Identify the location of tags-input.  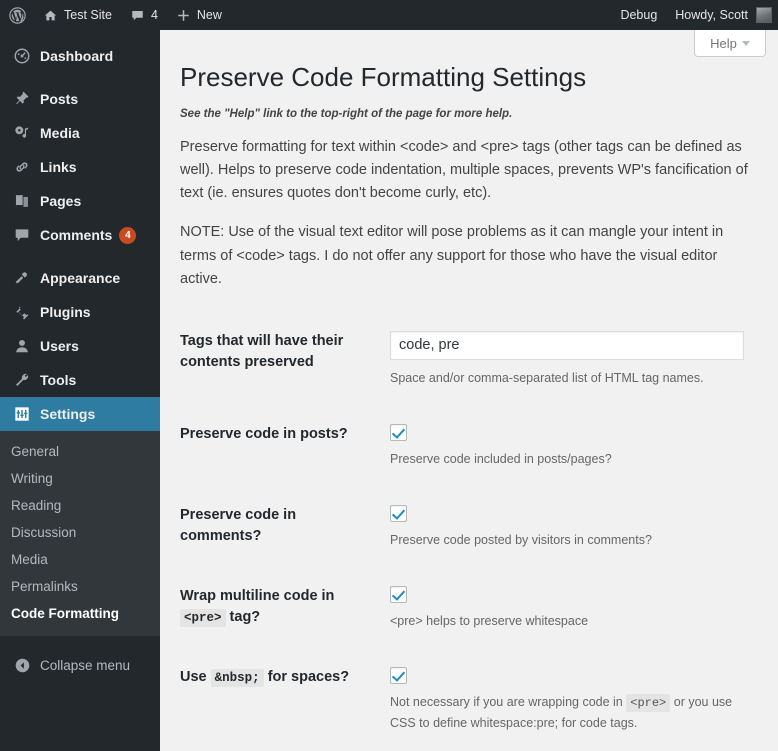
(567, 345).